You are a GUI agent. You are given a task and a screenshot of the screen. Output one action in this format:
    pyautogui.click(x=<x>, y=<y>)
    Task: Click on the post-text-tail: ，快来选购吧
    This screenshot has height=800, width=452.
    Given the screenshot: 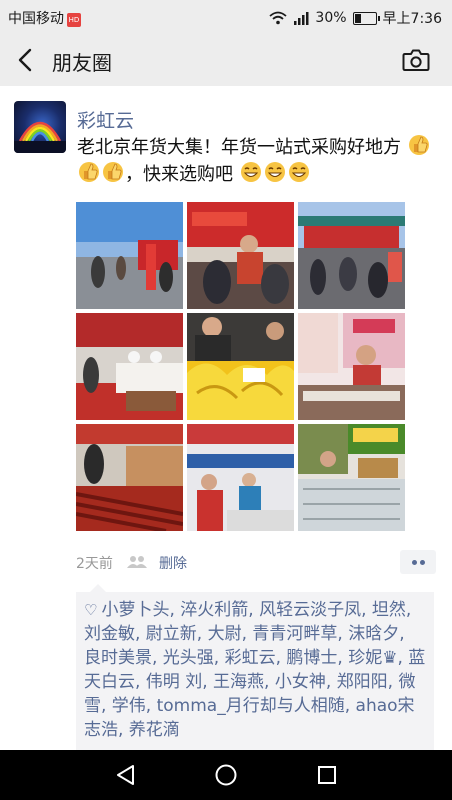 What is the action you would take?
    pyautogui.click(x=179, y=174)
    